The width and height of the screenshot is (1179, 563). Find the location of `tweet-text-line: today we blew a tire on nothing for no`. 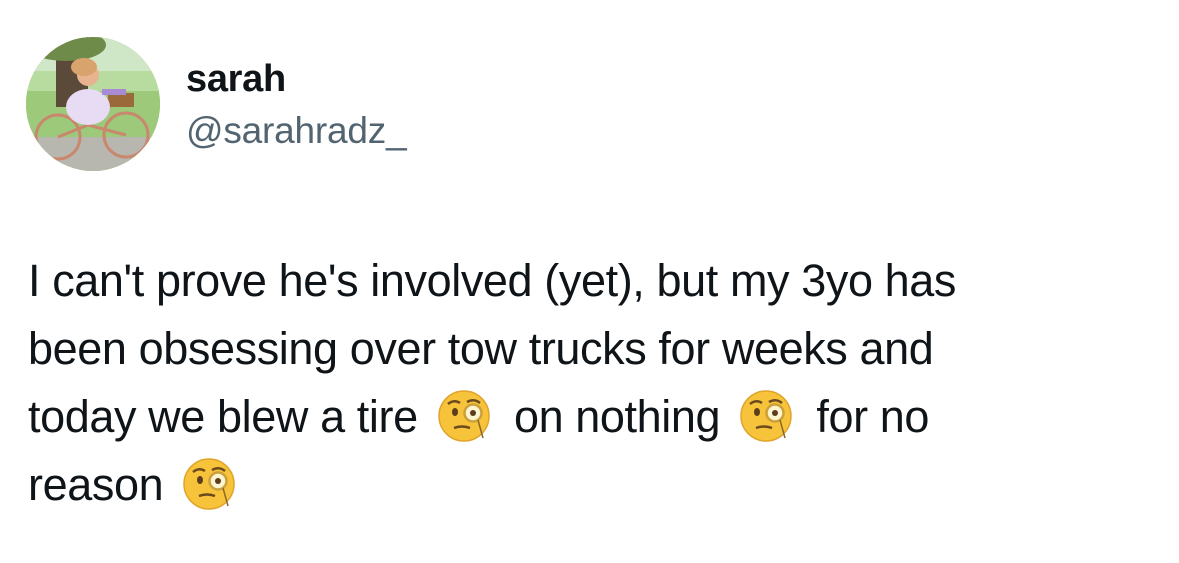

tweet-text-line: today we blew a tire on nothing for no is located at coordinates (593, 417).